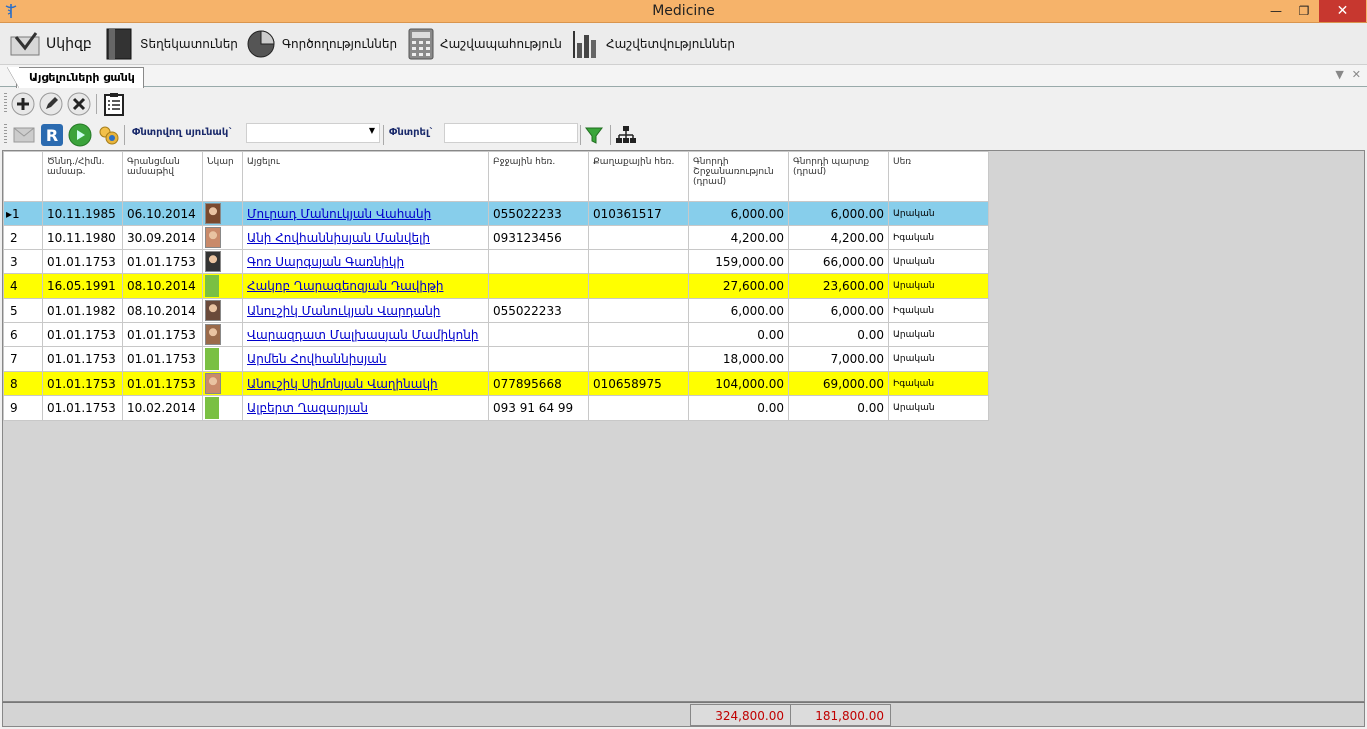  Describe the element at coordinates (82, 176) in the screenshot. I see `header-birth-date: Ծննդ./Հիմն. ամսաթ.` at that location.